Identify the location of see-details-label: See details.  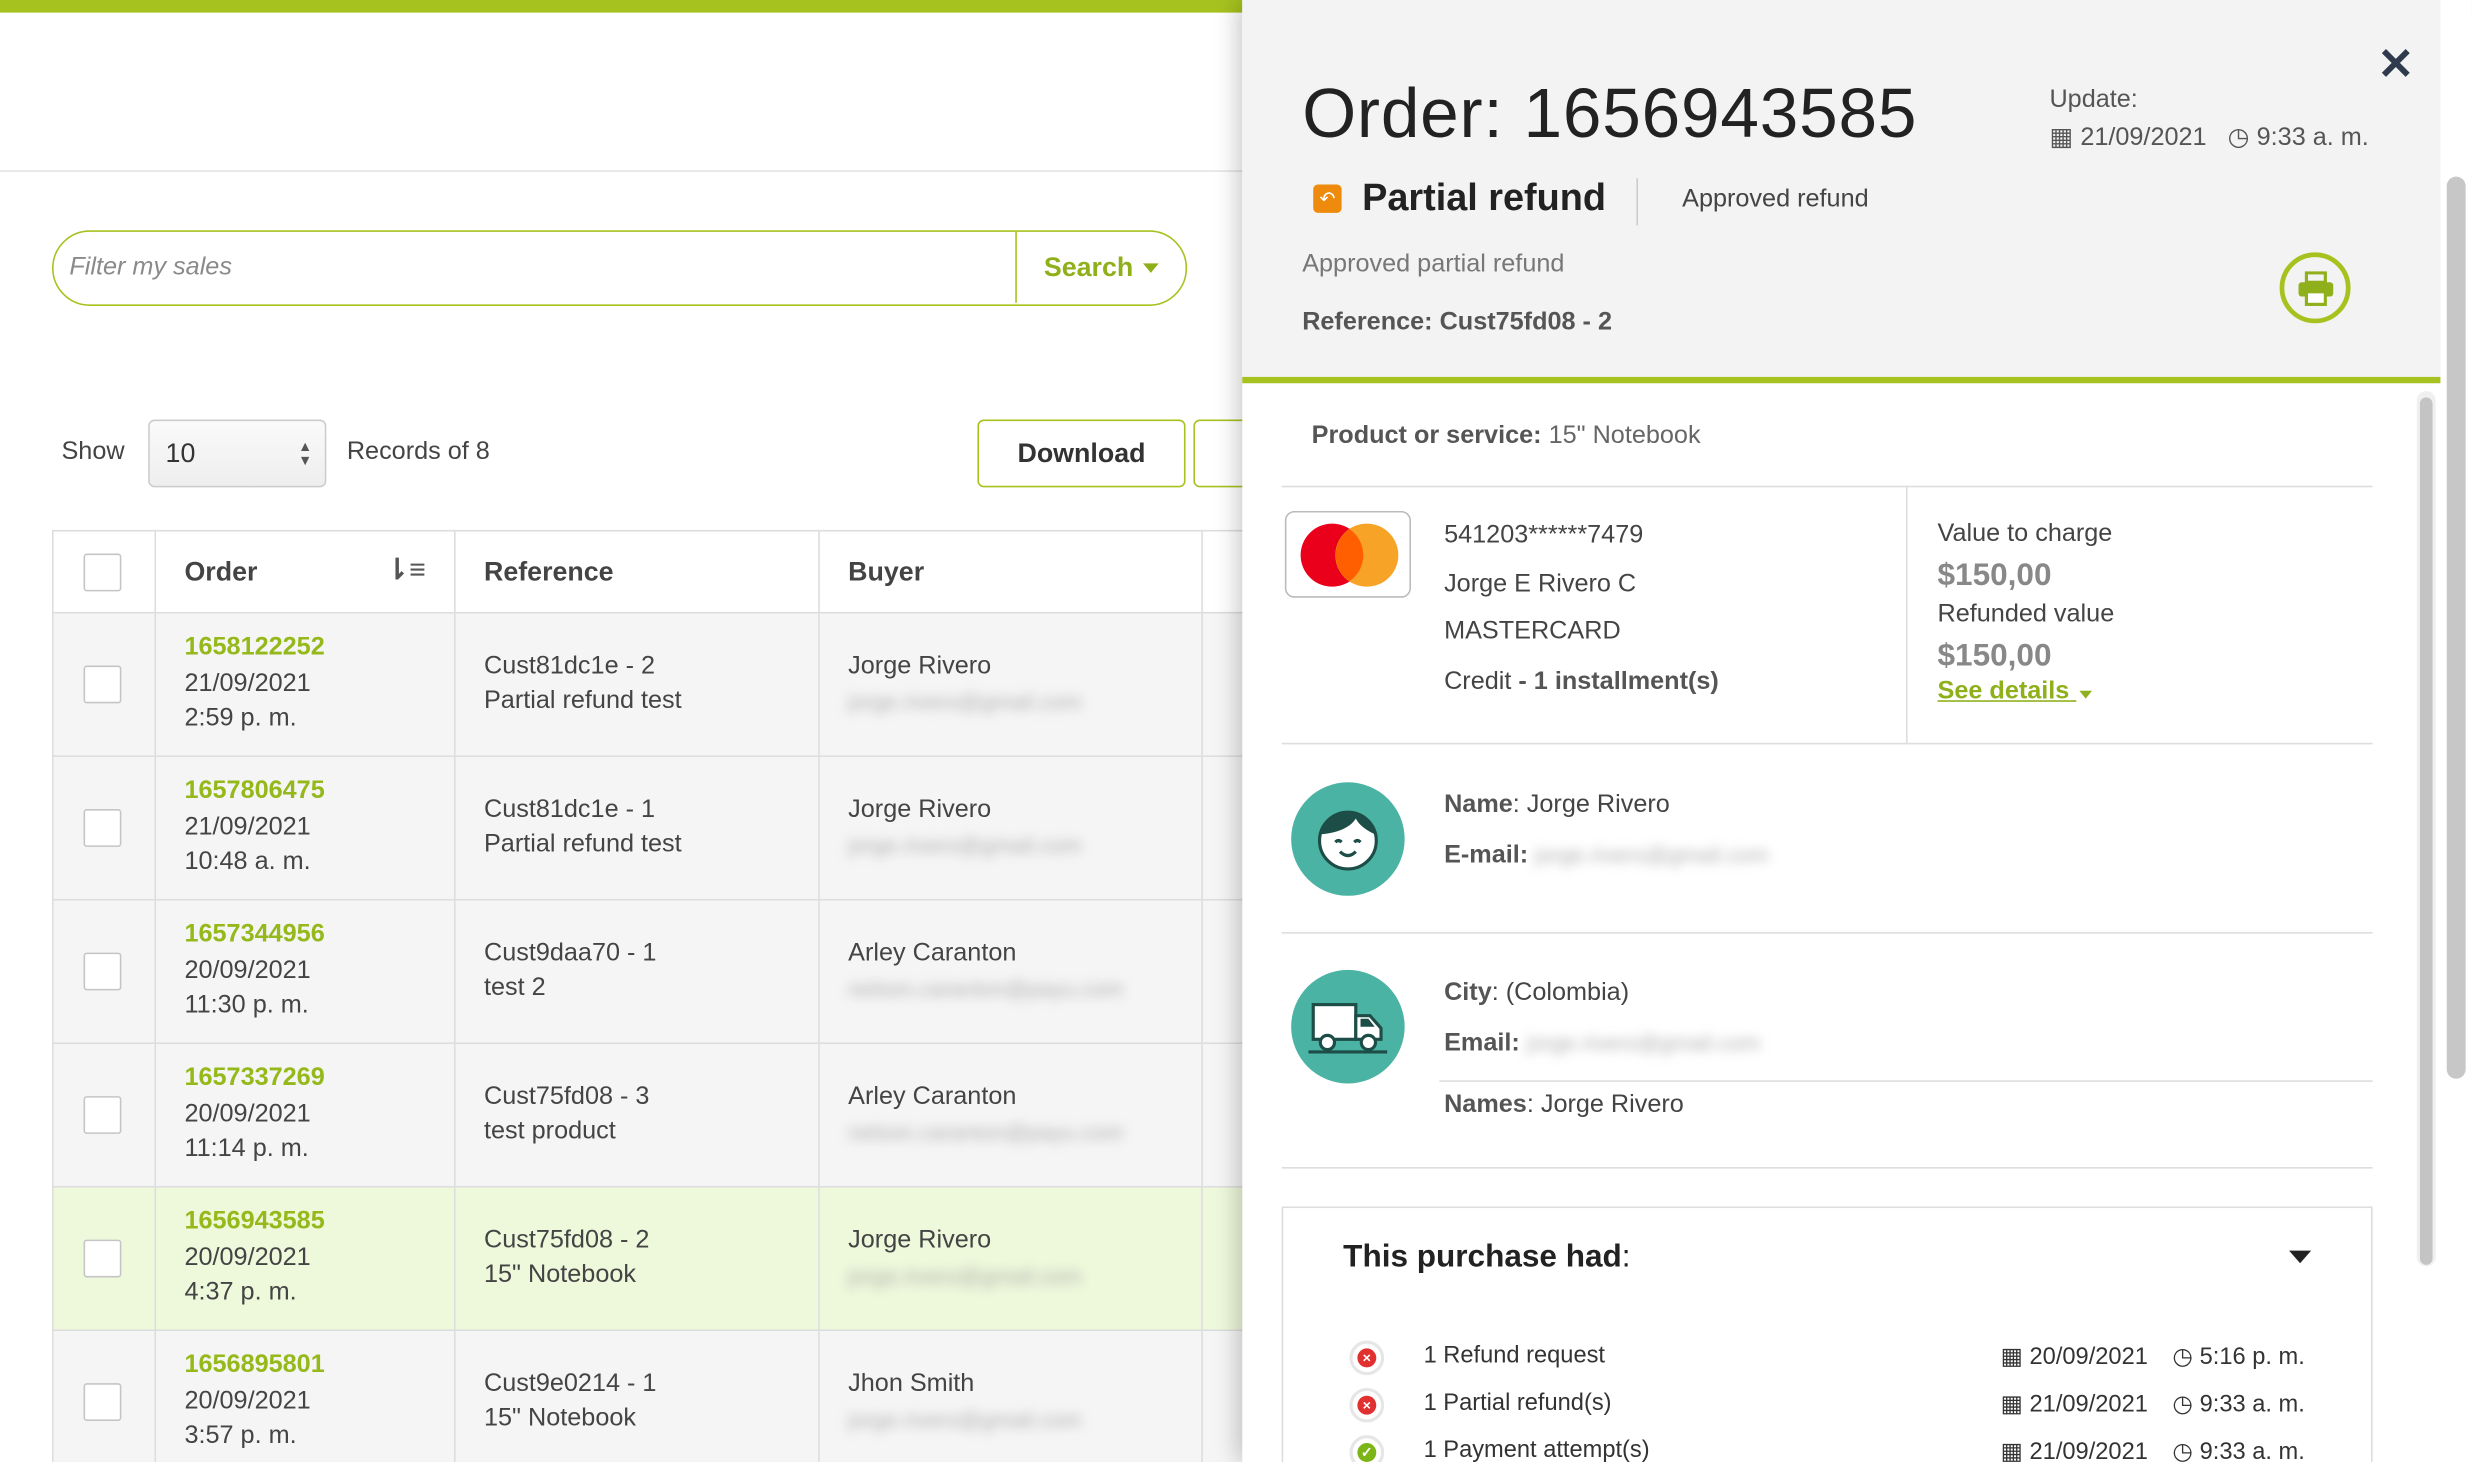
(2003, 691).